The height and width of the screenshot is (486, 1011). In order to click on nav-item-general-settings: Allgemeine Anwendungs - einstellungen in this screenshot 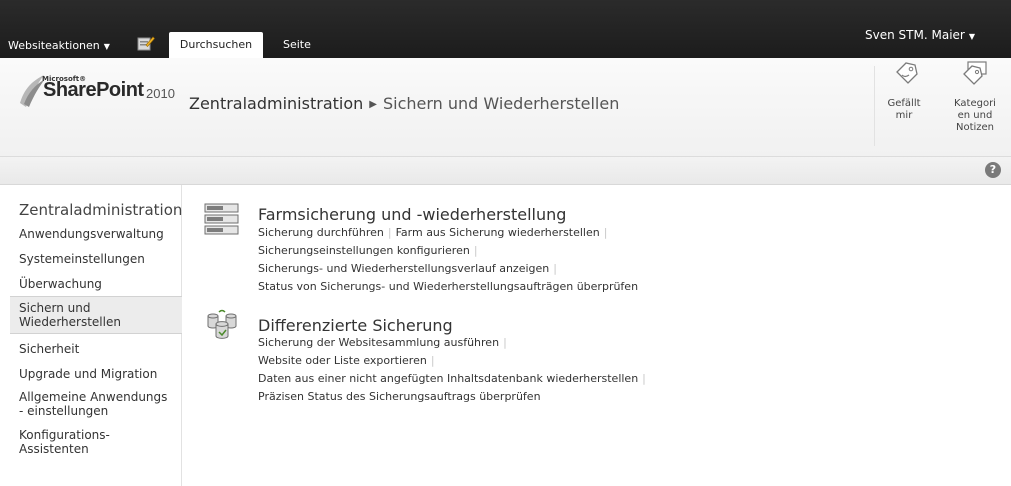, I will do `click(96, 404)`.